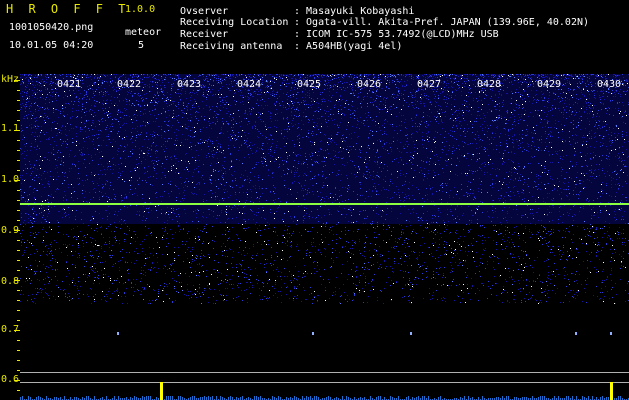  I want to click on info-label-receiver: Receiver, so click(204, 34).